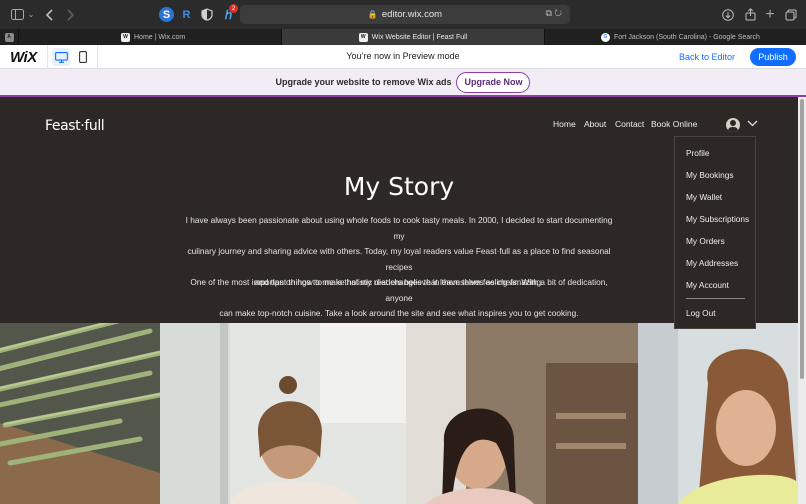 The width and height of the screenshot is (806, 504). I want to click on tab-wix-editor: W Wix Website Editor | Feast Full, so click(413, 37).